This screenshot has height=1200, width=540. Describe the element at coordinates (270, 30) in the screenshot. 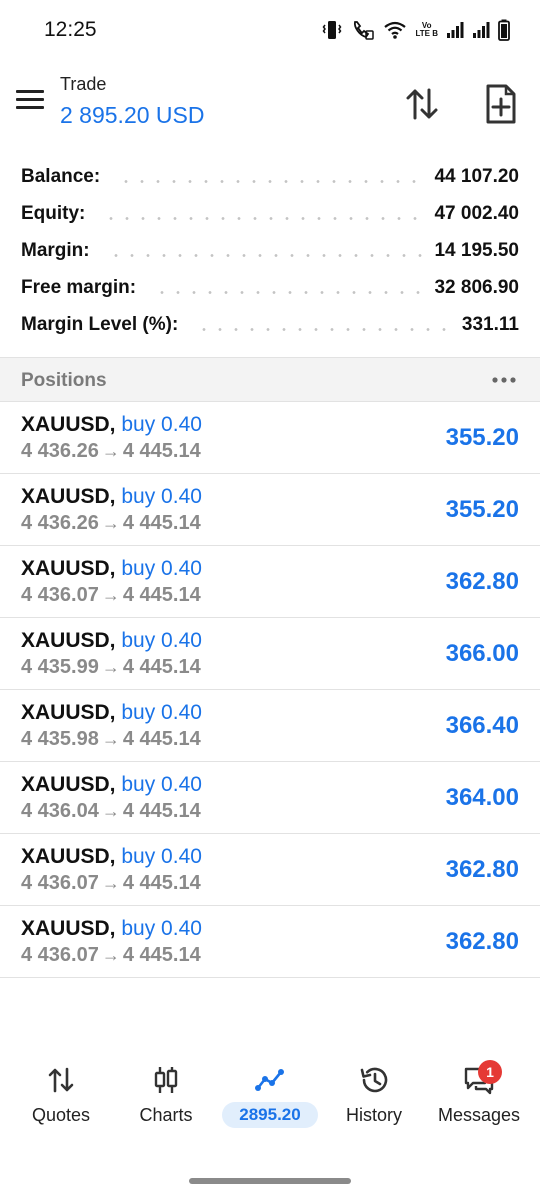

I see `status-bar: 12:25 Vo LTE B` at that location.